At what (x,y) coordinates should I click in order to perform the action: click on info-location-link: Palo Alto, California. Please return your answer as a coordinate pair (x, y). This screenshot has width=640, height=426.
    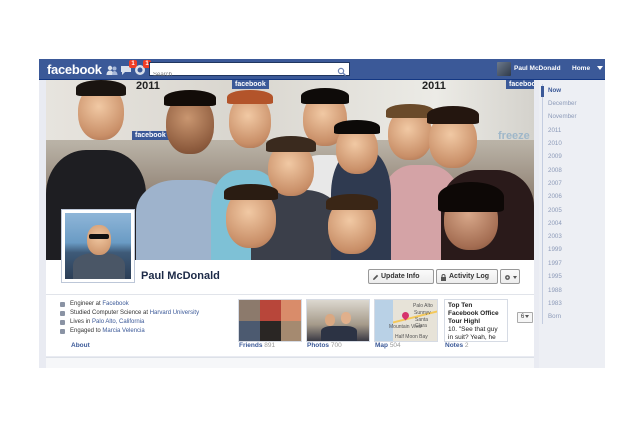
    Looking at the image, I should click on (118, 322).